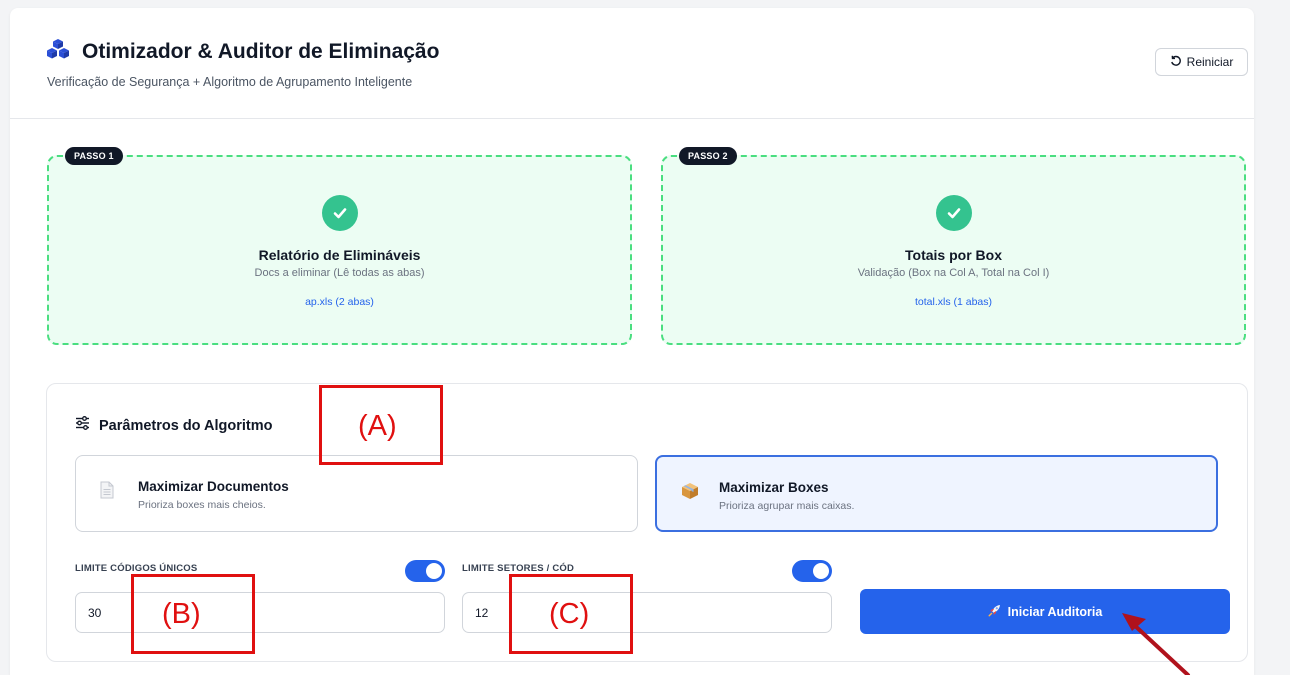 Image resolution: width=1290 pixels, height=675 pixels. I want to click on rocket-icon, so click(994, 612).